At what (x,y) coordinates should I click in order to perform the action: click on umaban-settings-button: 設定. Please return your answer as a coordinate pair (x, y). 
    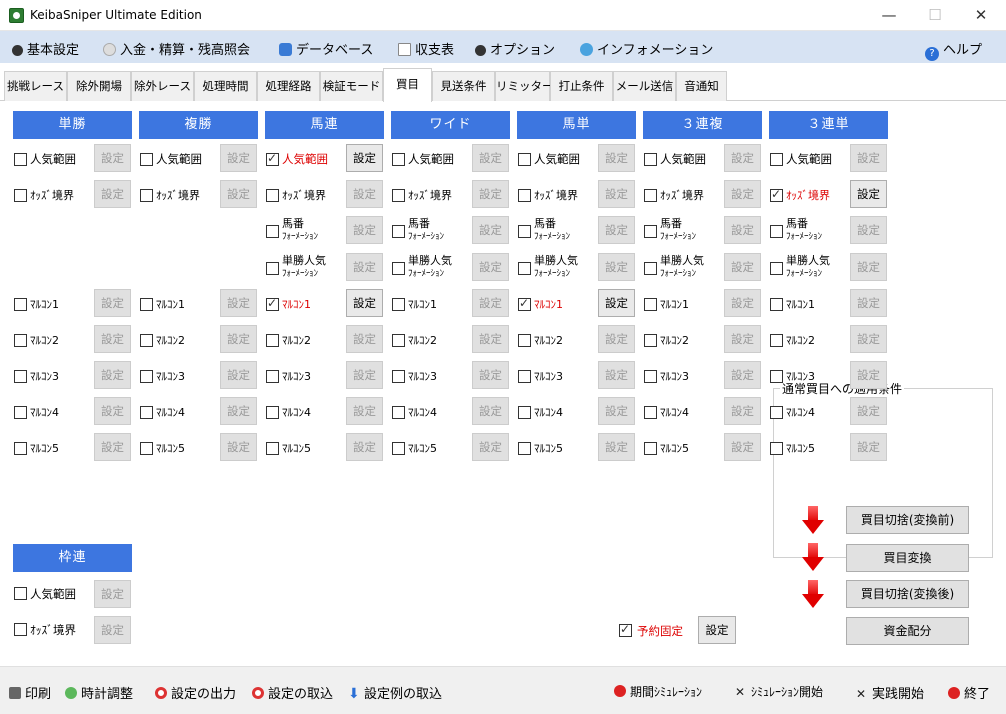
    Looking at the image, I should click on (364, 230).